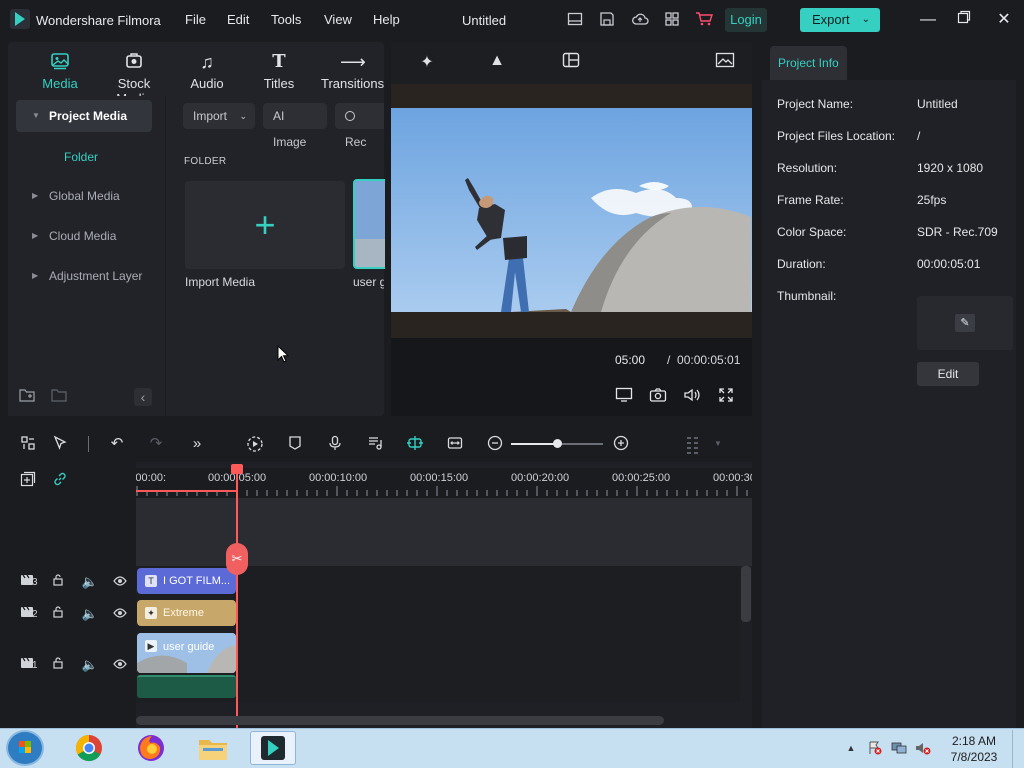 This screenshot has width=1024, height=768. What do you see at coordinates (195, 19) in the screenshot?
I see `menu-file: File` at bounding box center [195, 19].